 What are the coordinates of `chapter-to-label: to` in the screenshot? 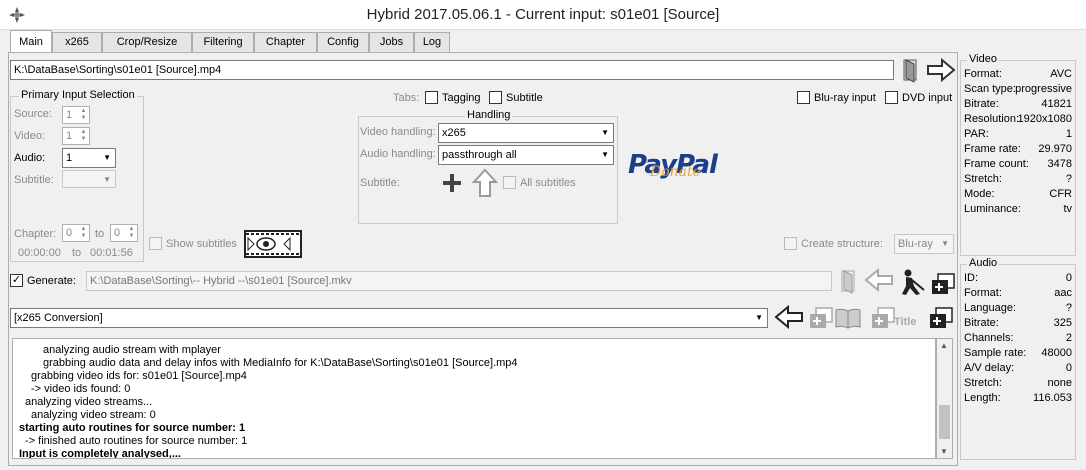 It's located at (100, 234).